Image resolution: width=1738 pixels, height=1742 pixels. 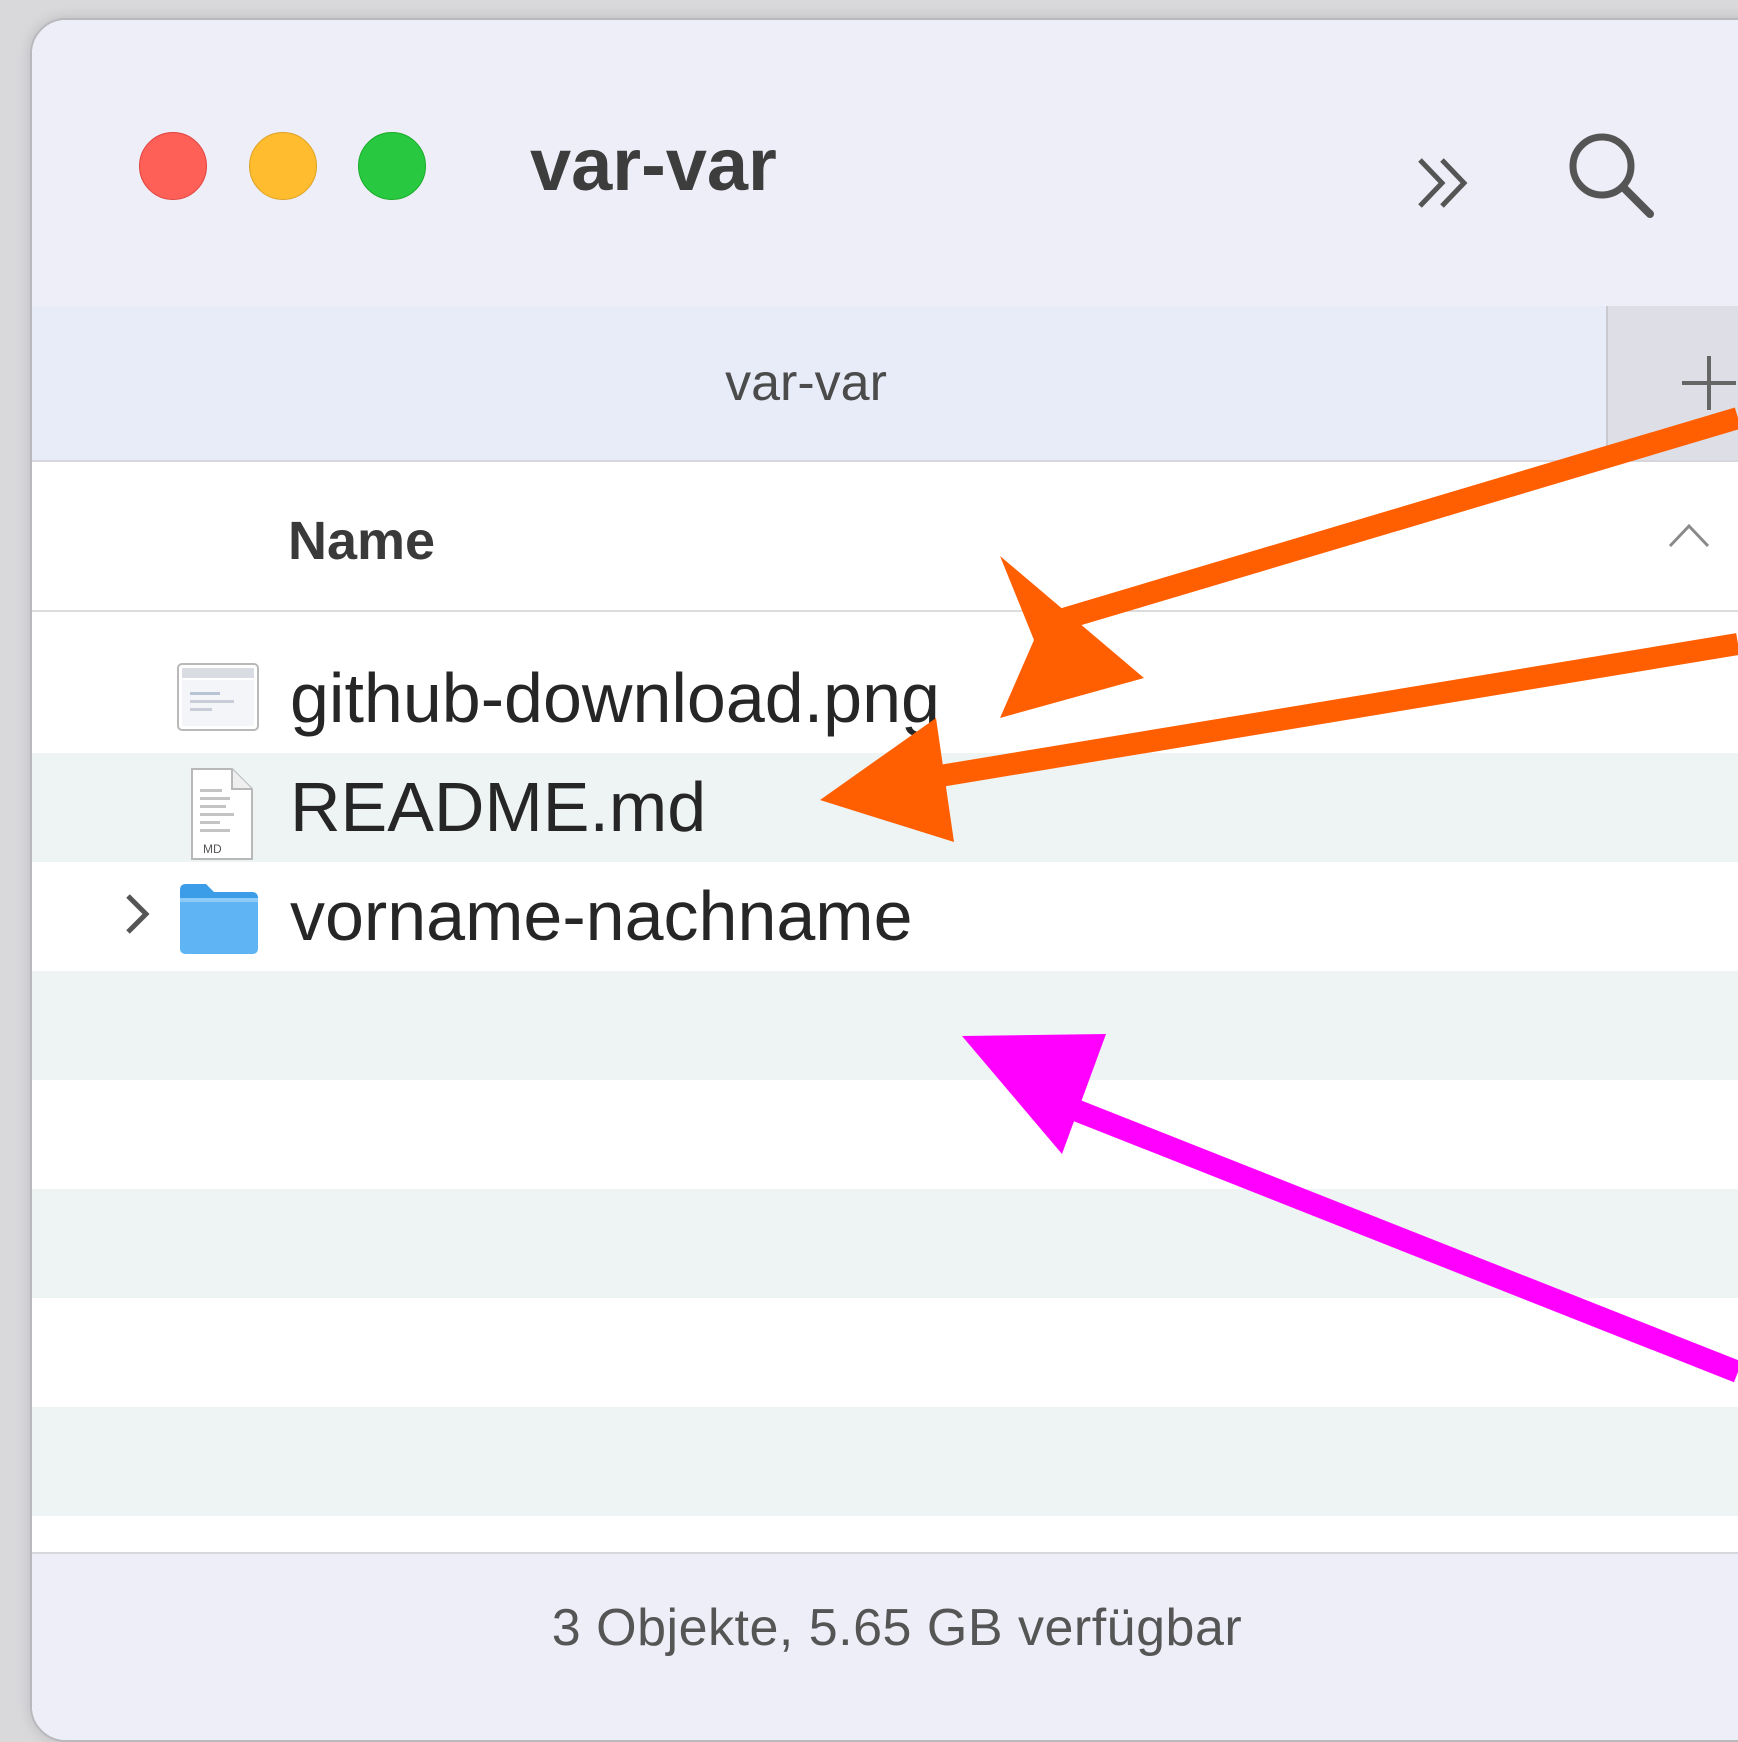 I want to click on md-badge-text: MD, so click(x=212, y=849).